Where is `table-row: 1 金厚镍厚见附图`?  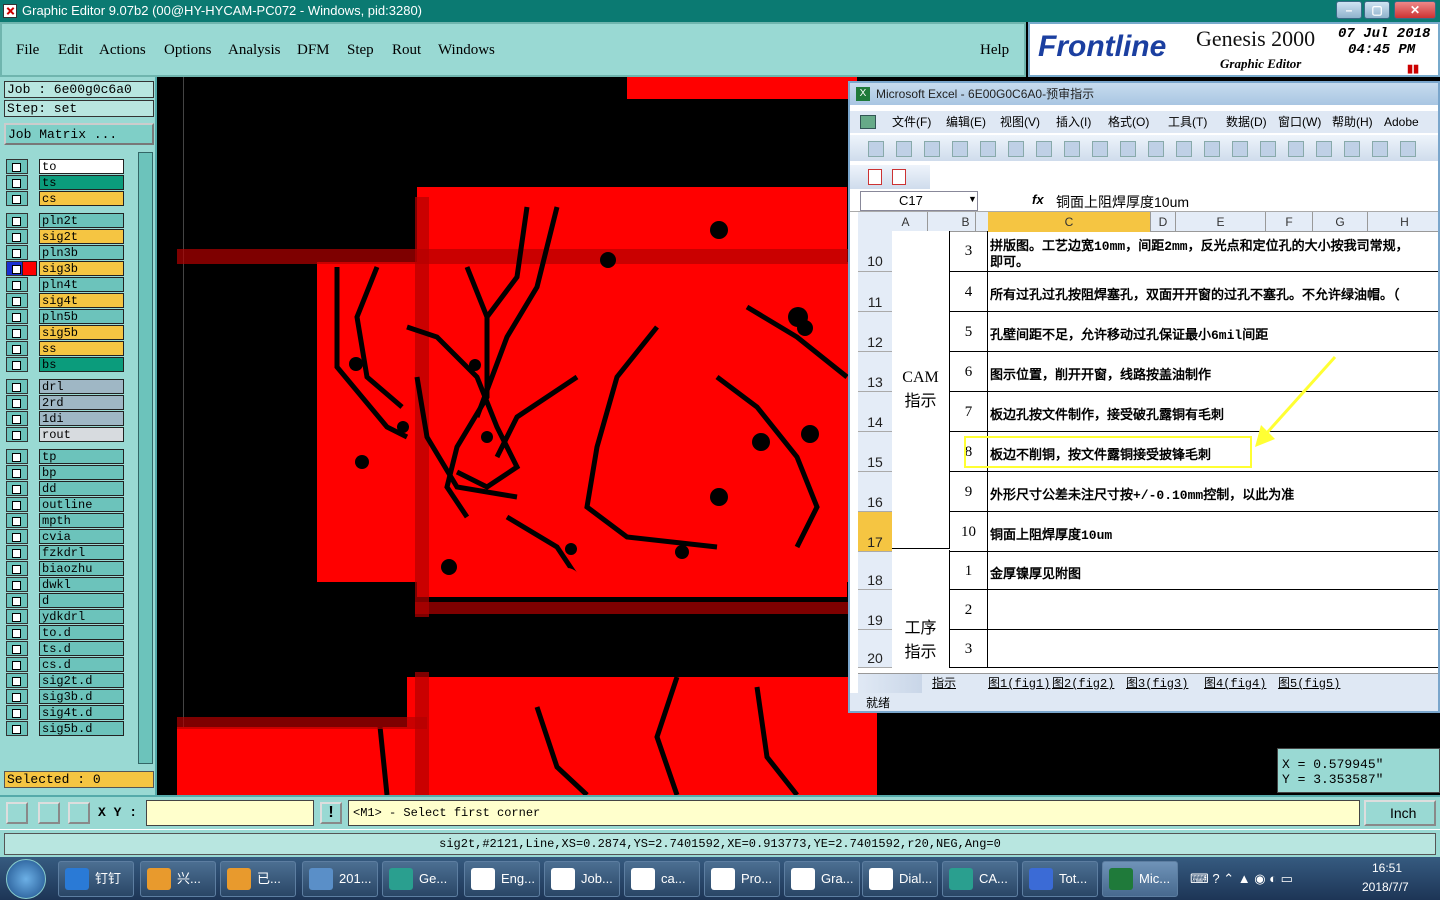
table-row: 1 金厚镍厚见附图 is located at coordinates (1194, 571).